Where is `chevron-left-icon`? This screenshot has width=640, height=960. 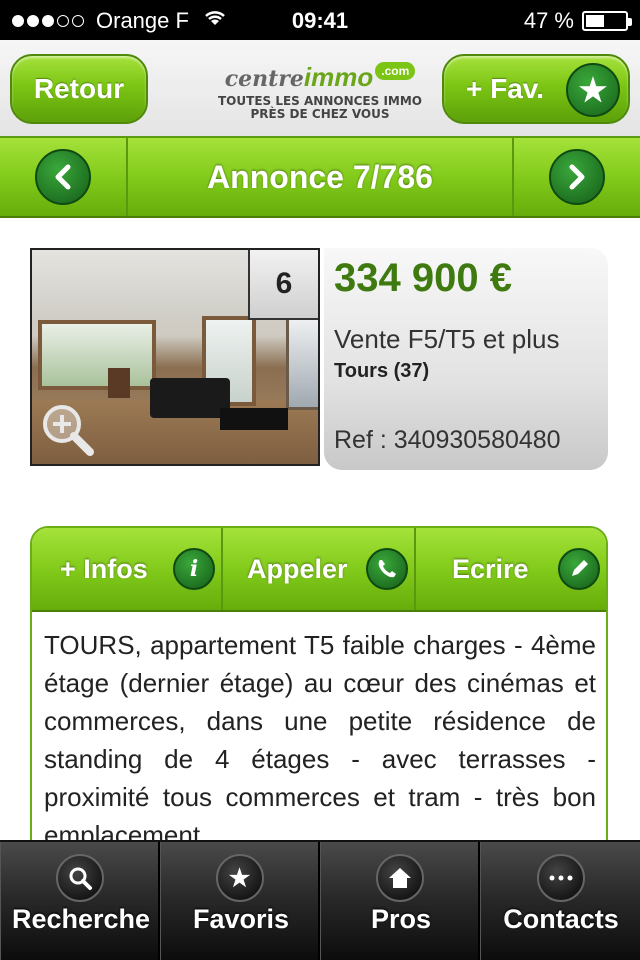
chevron-left-icon is located at coordinates (63, 177).